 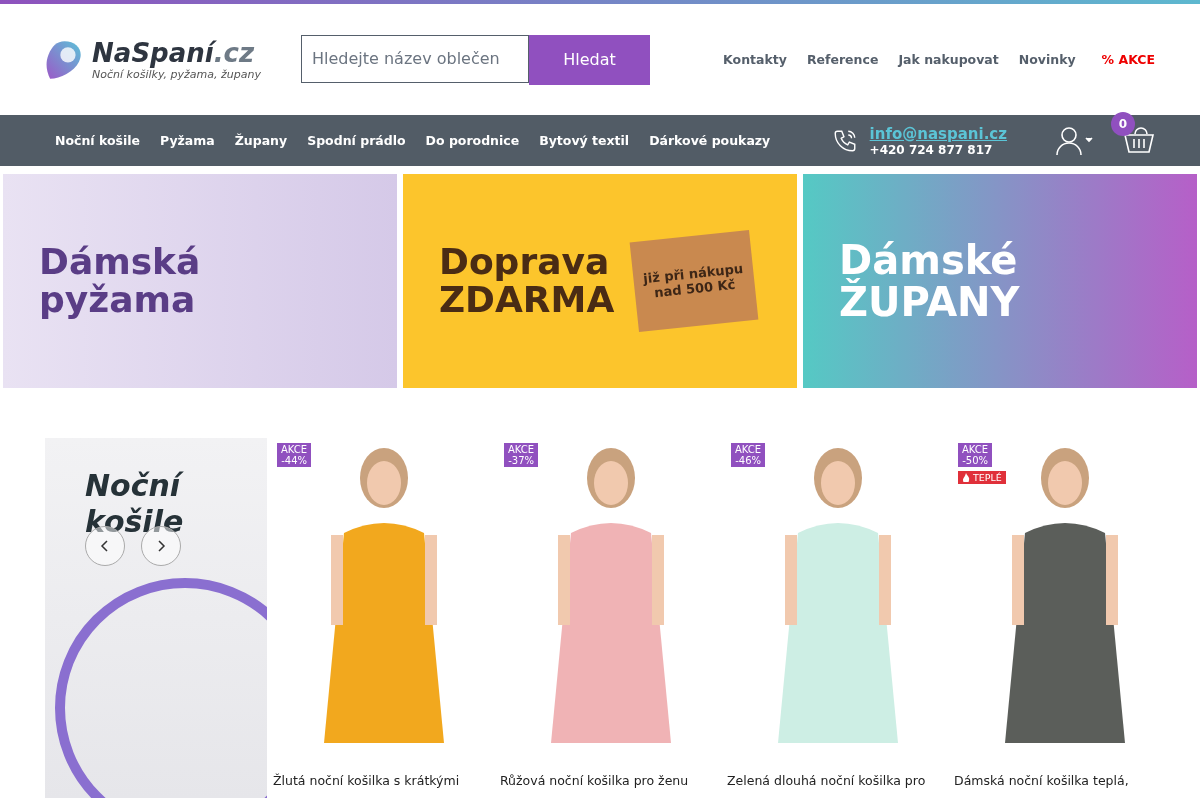 I want to click on header-link: Jak nakupovat, so click(x=948, y=59).